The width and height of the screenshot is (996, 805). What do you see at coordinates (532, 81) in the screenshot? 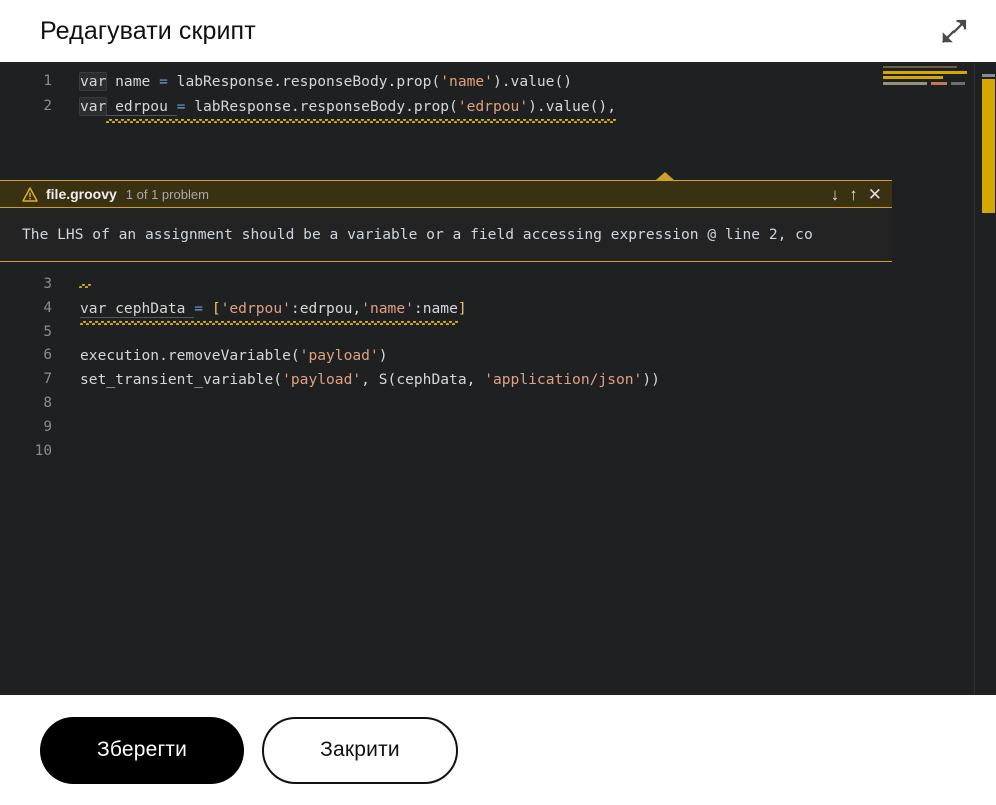
I see `token-tail: ).value()` at bounding box center [532, 81].